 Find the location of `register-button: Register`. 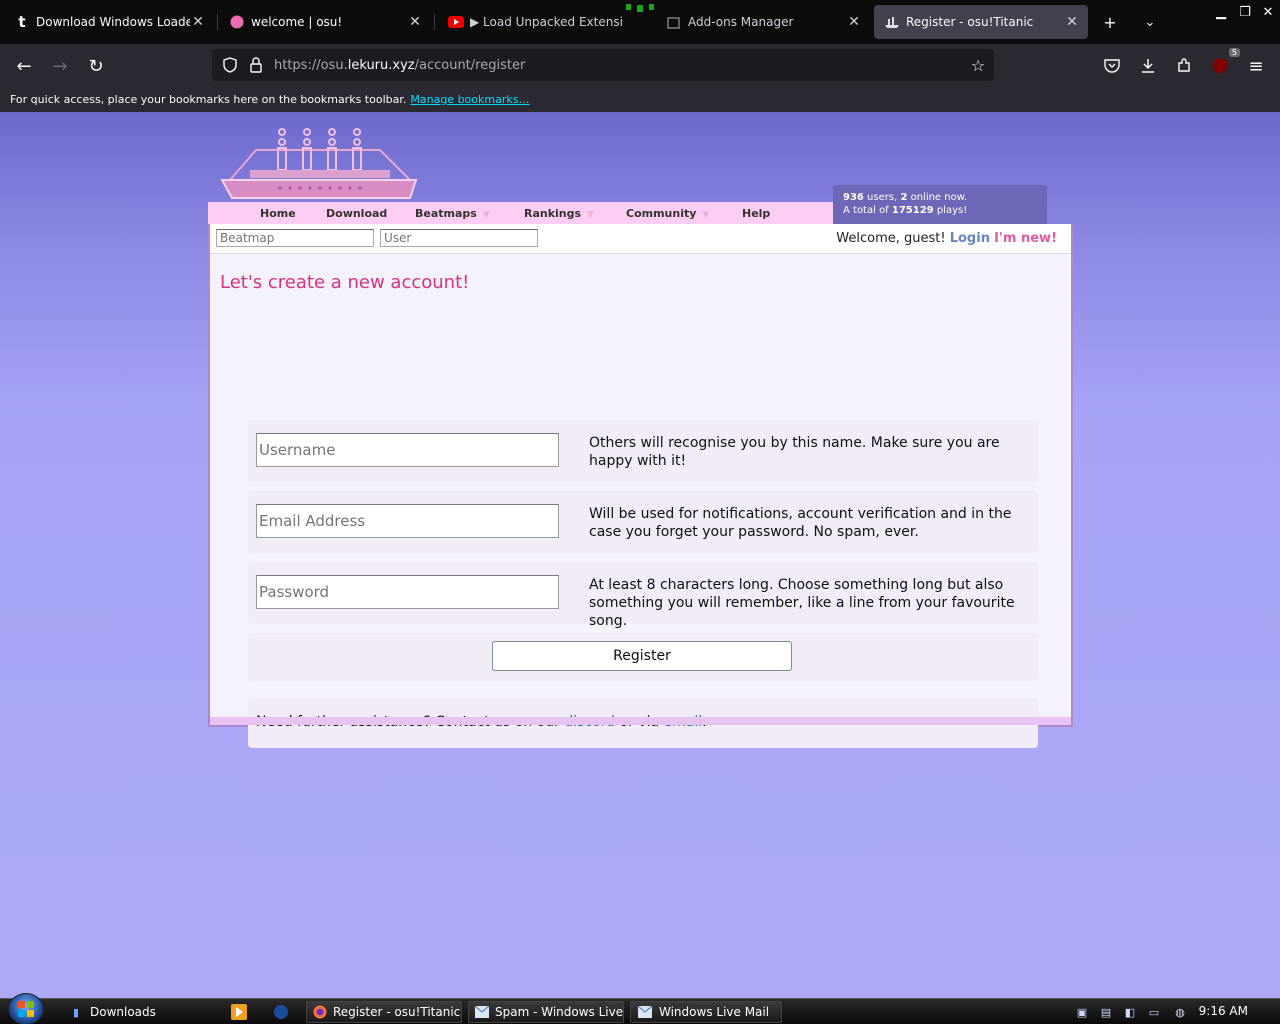

register-button: Register is located at coordinates (642, 656).